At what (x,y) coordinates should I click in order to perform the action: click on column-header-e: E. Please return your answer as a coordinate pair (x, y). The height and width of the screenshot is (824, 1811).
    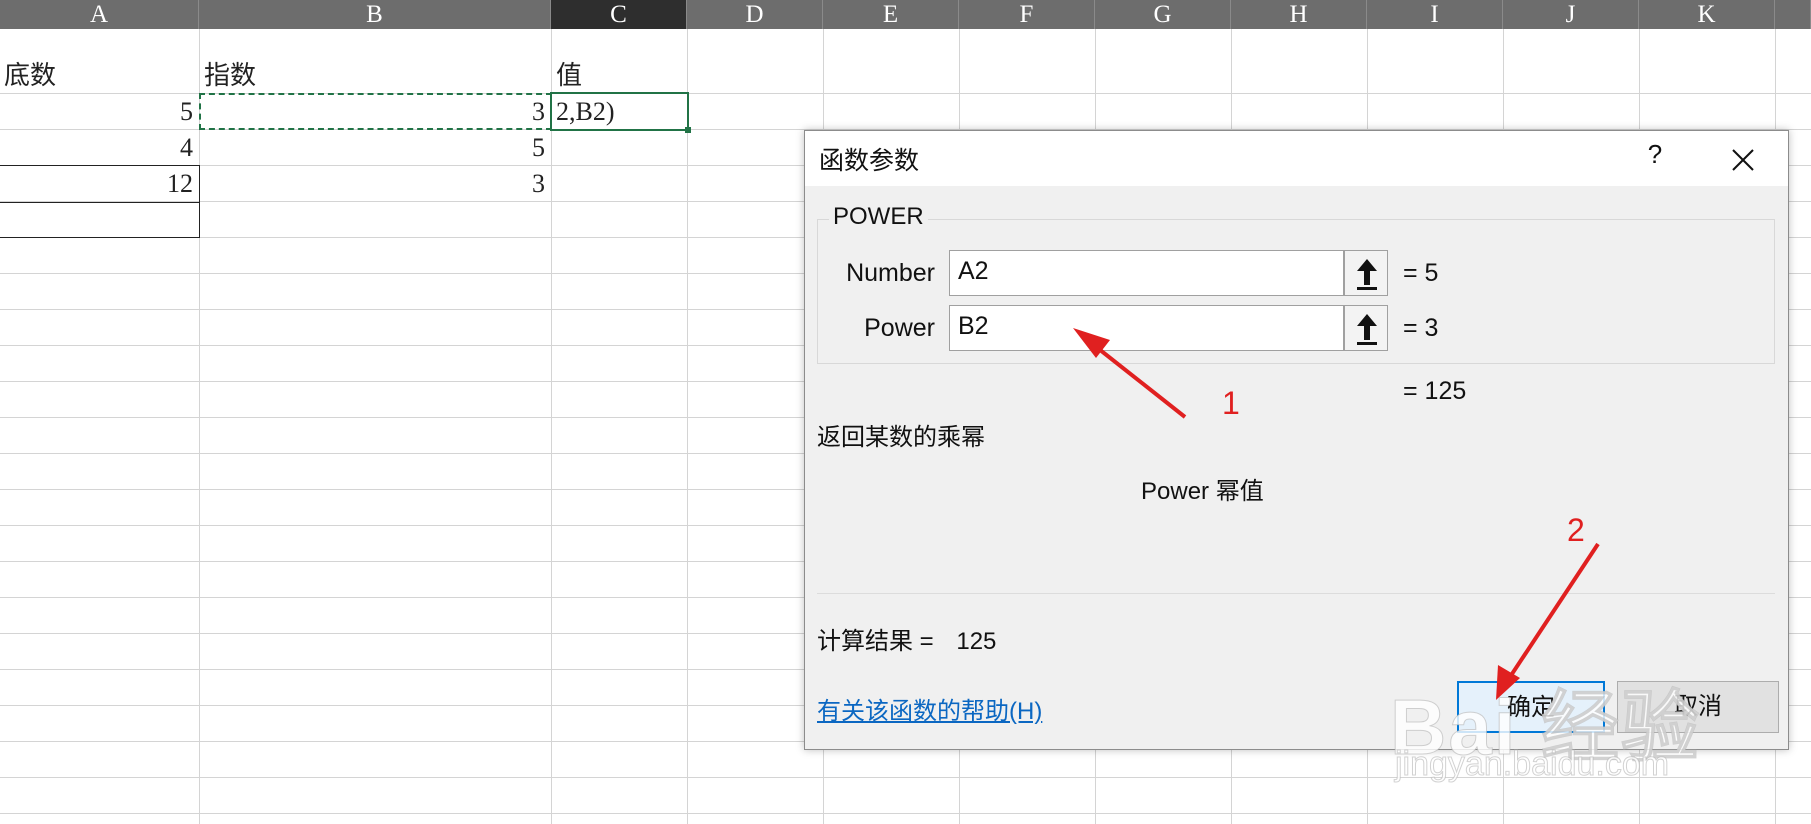
    Looking at the image, I should click on (891, 14).